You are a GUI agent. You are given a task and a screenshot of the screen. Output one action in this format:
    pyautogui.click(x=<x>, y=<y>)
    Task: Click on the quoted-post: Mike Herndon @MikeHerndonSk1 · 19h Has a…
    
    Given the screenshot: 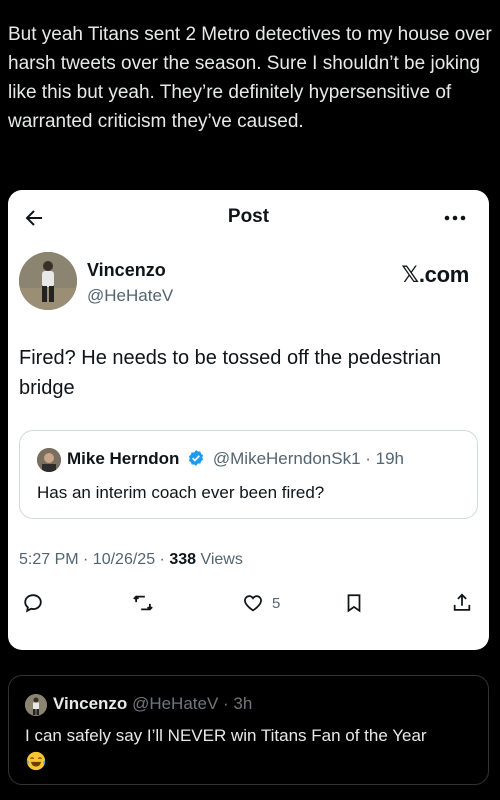 What is the action you would take?
    pyautogui.click(x=248, y=474)
    